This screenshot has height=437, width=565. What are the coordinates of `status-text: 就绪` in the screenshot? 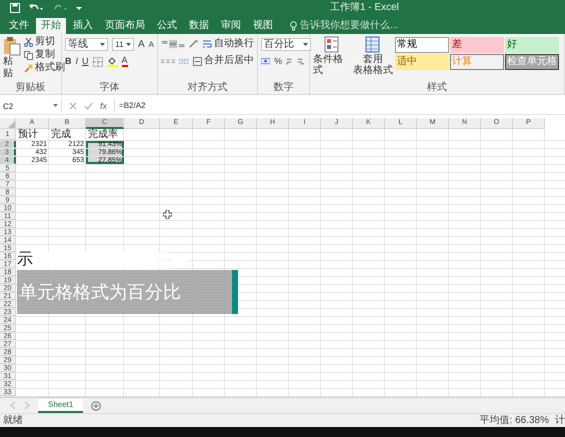 It's located at (13, 420).